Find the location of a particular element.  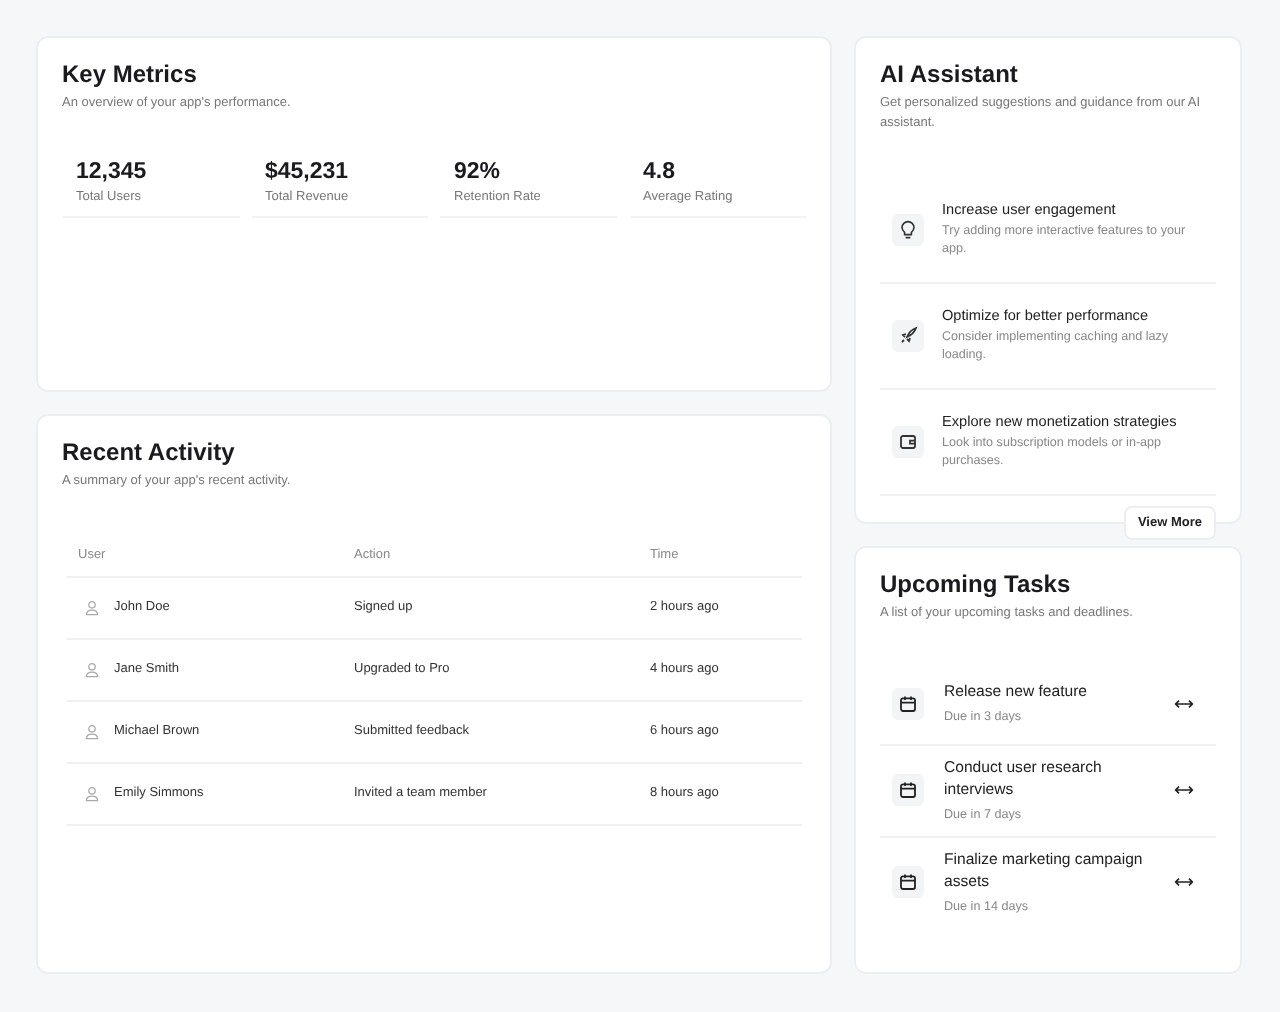

card-title: Key Metrics is located at coordinates (130, 74).